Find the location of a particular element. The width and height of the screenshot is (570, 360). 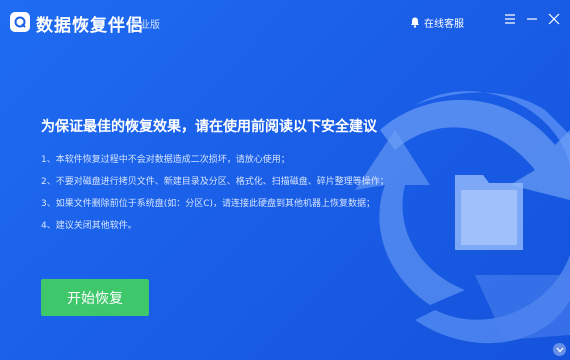

service-label: 在线客服 is located at coordinates (444, 24).